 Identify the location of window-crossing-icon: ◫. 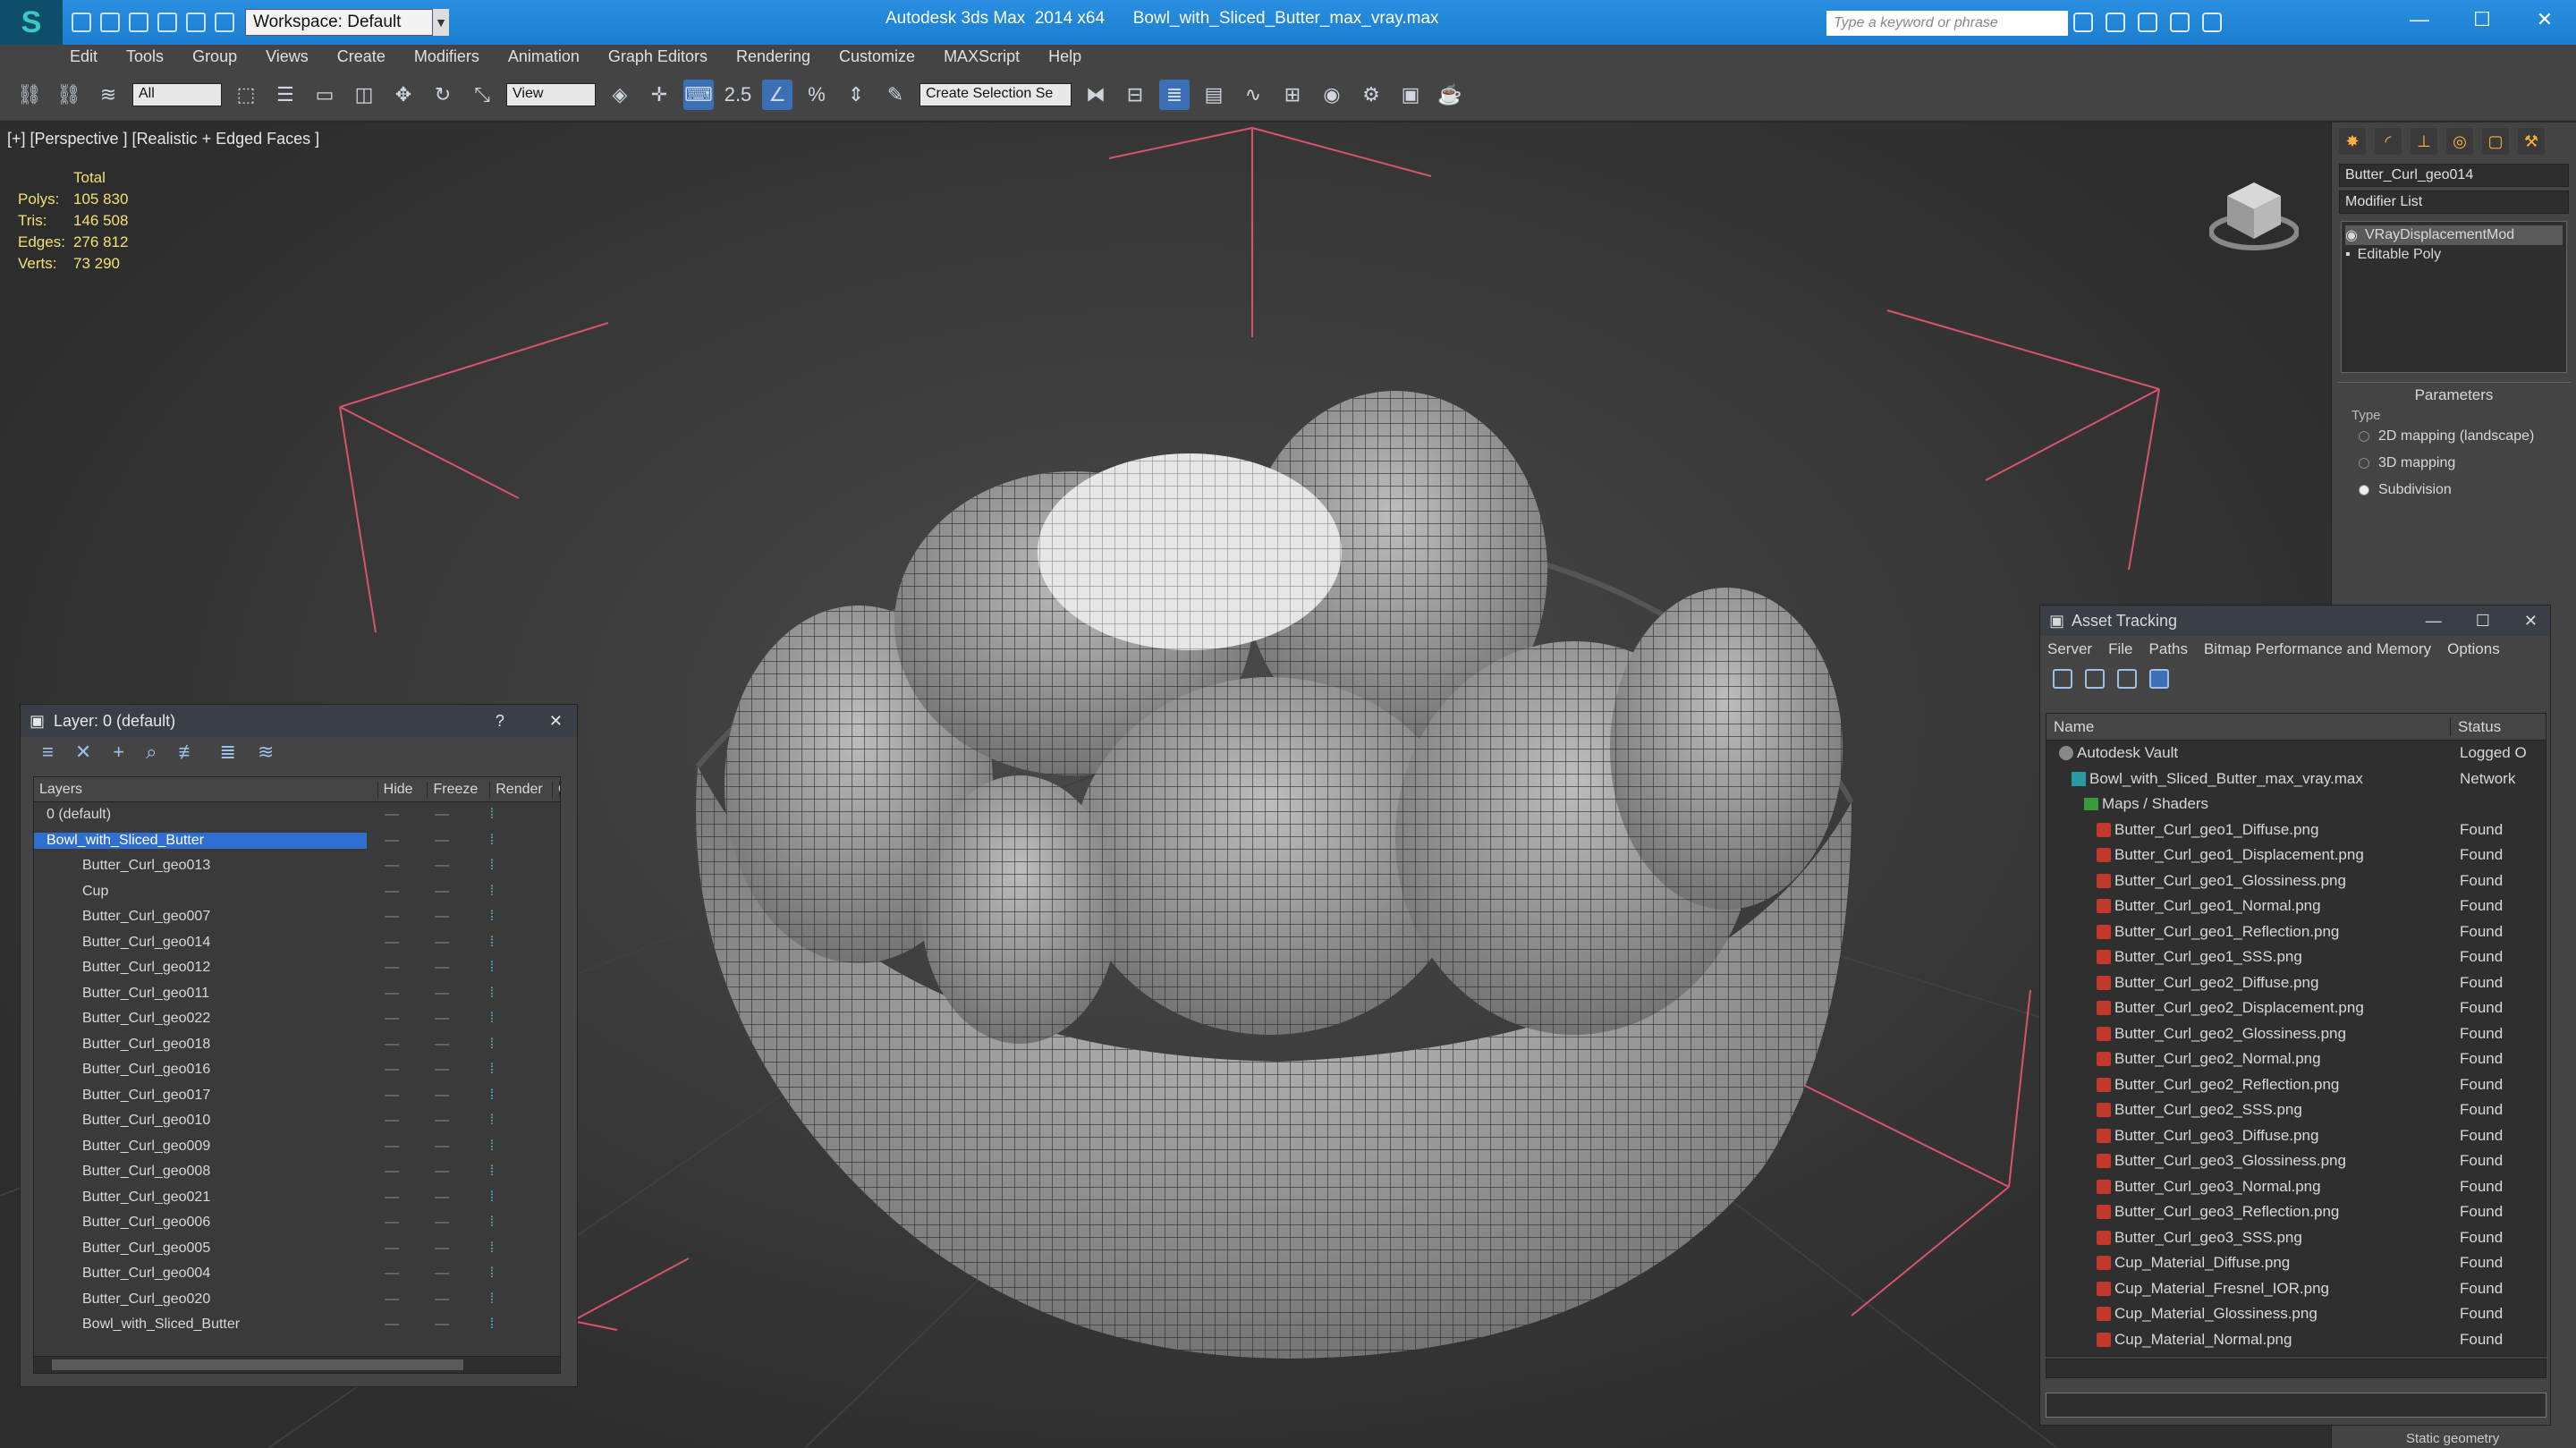
(364, 95).